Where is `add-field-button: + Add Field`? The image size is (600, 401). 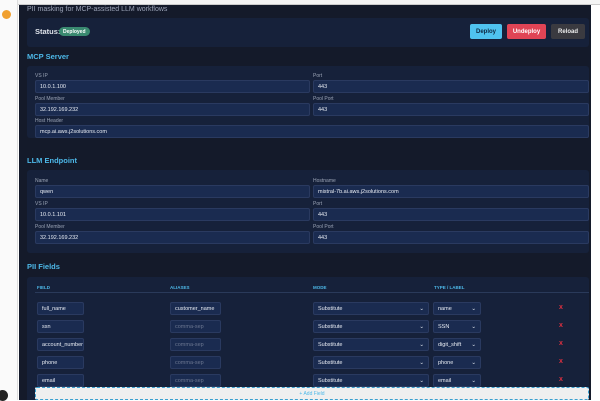 add-field-button: + Add Field is located at coordinates (312, 393).